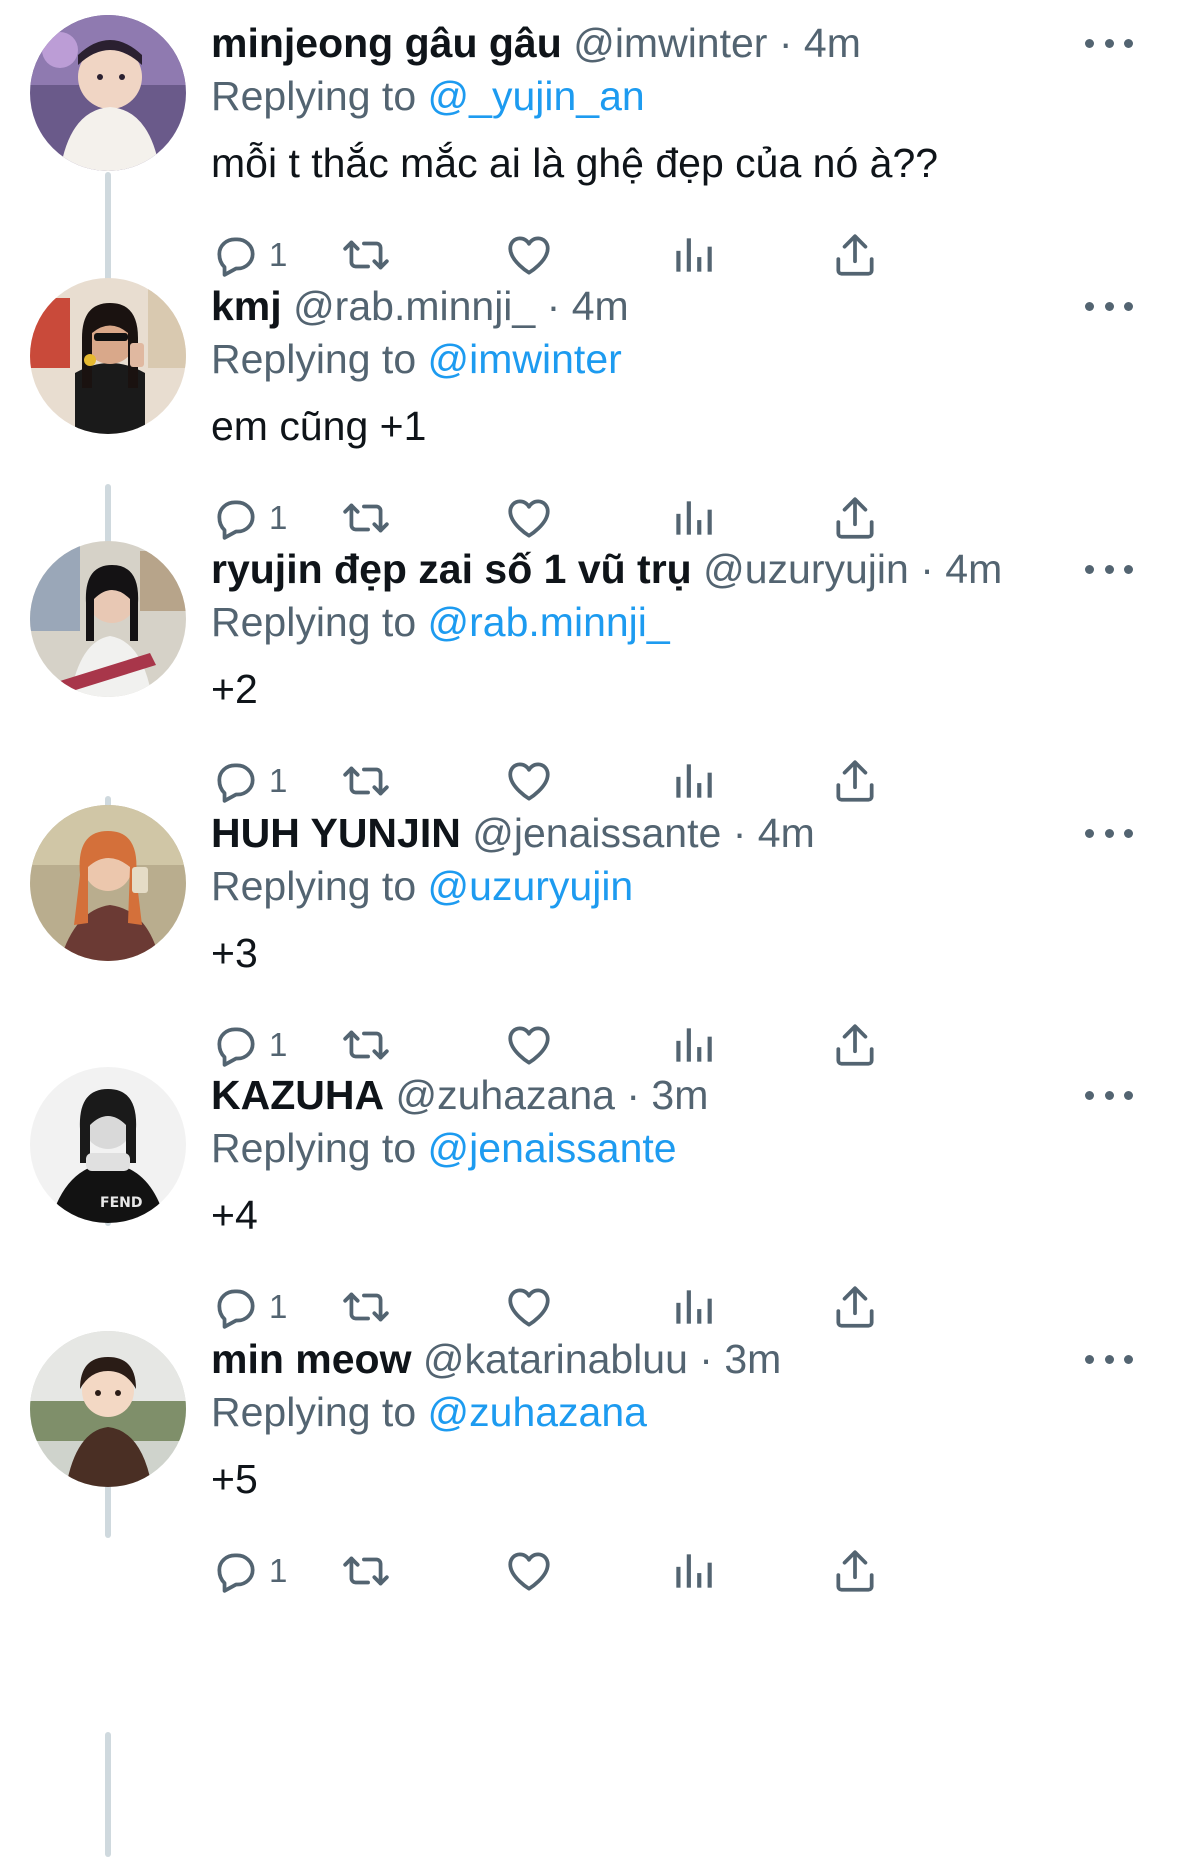 This screenshot has height=1857, width=1179. I want to click on tweet-text: +5, so click(234, 1479).